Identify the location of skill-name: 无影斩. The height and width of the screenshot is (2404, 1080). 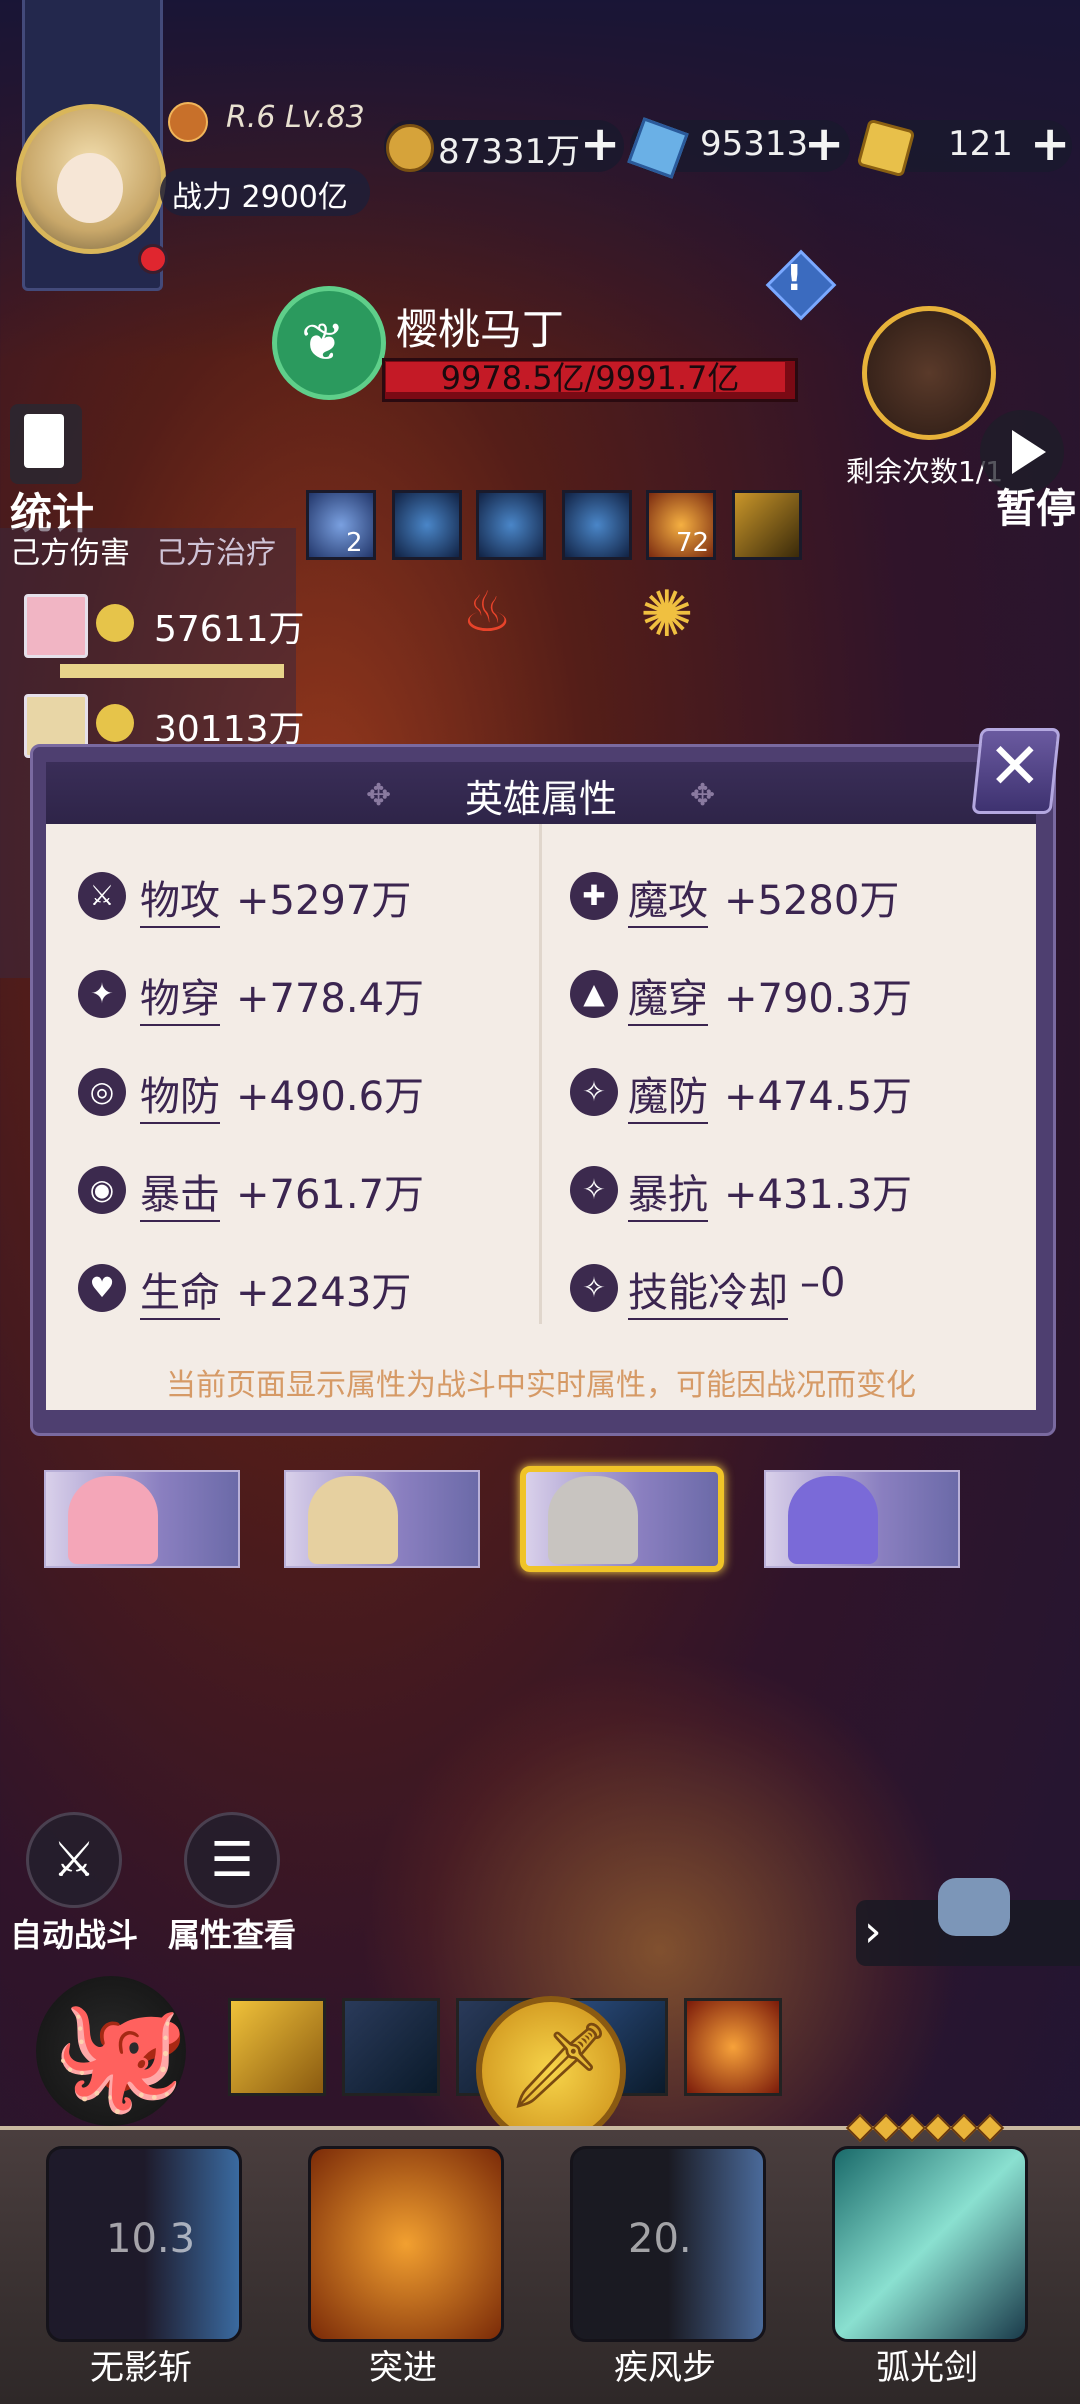
(141, 2368).